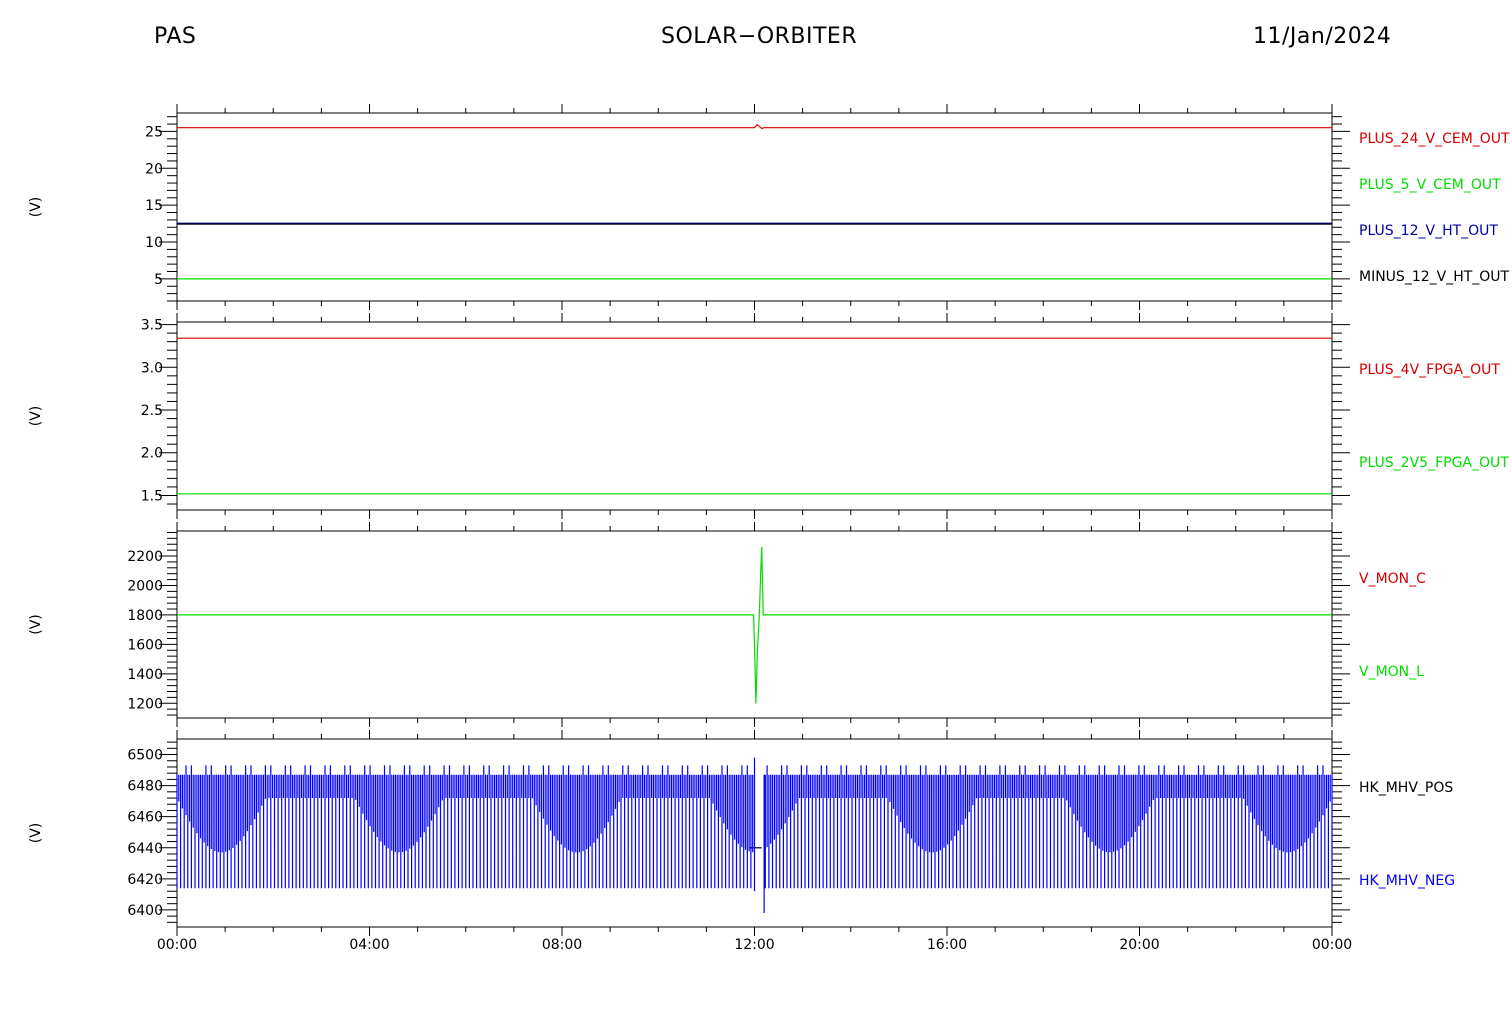  I want to click on legend-HK_MHV_NEG: HK_MHV_NEG, so click(1407, 881).